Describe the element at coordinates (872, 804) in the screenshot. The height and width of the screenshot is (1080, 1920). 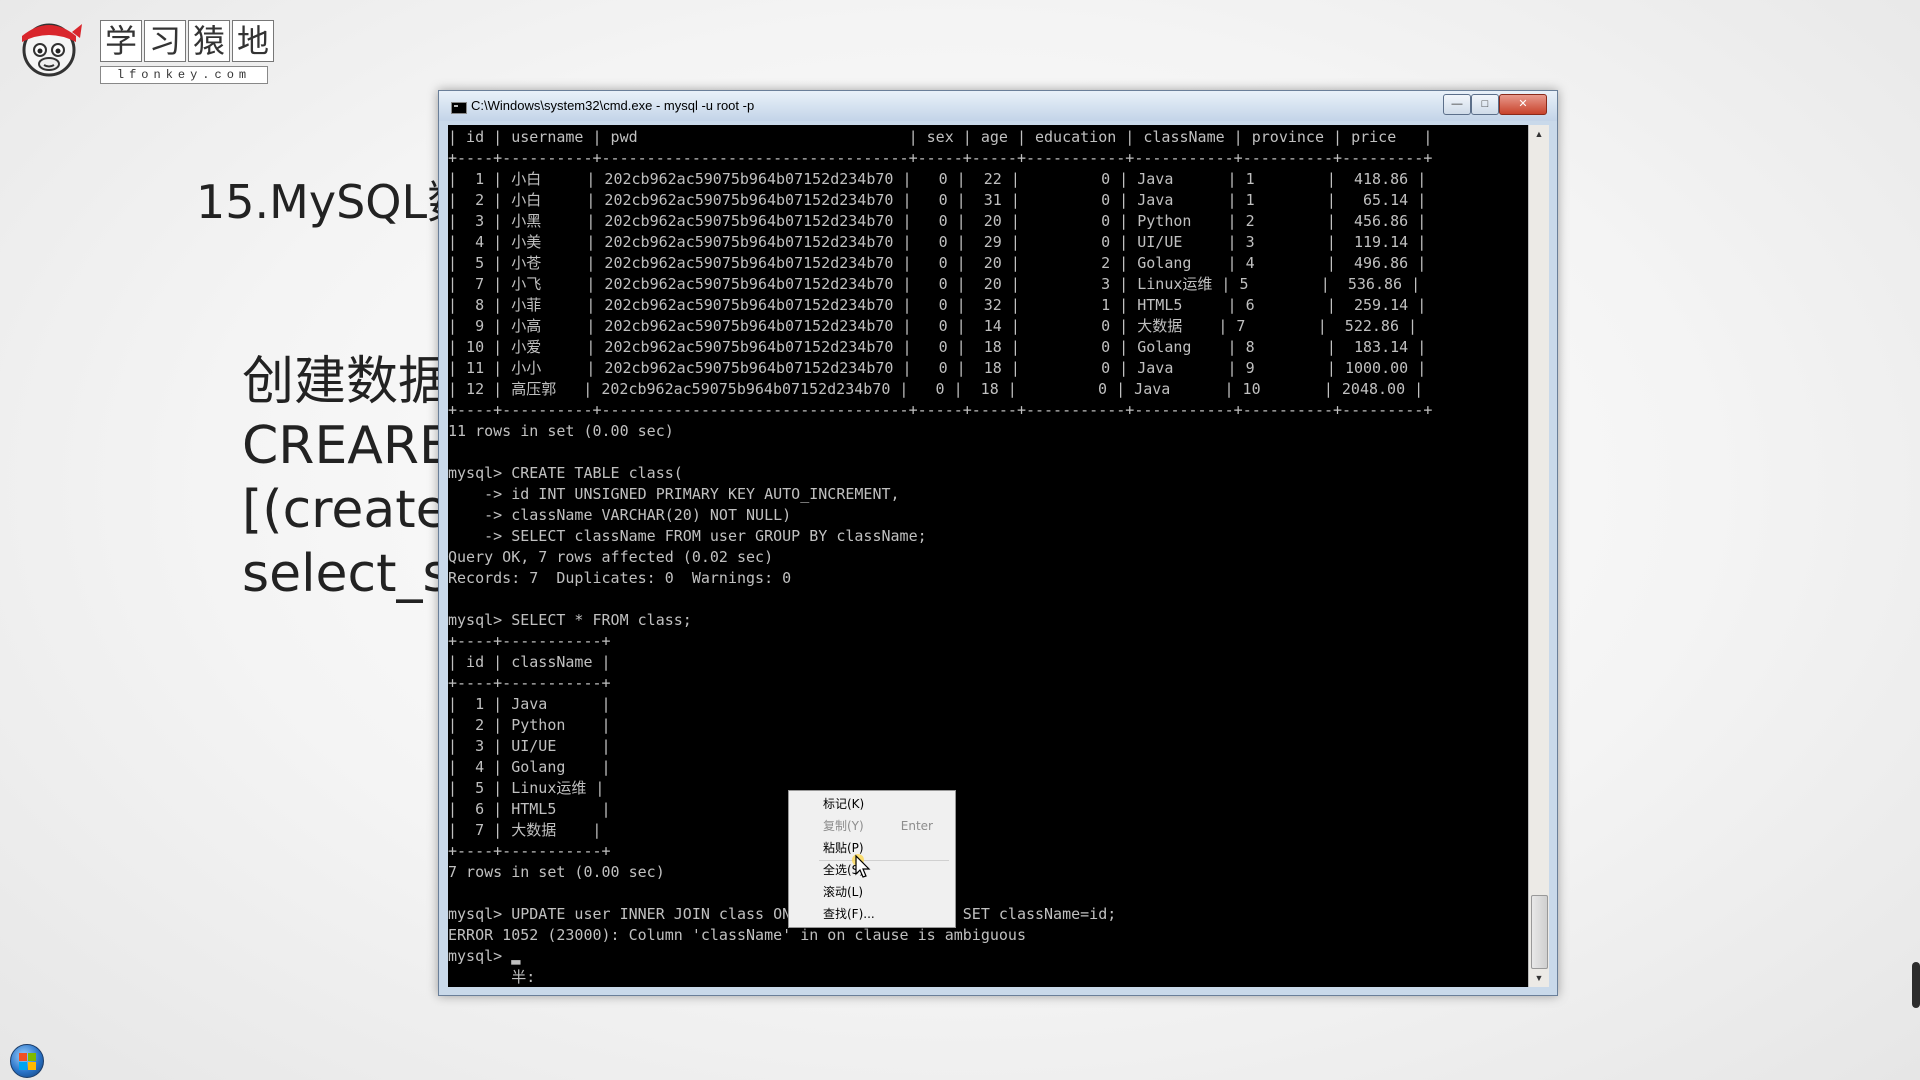
I see `menu-item-mark: 标记(K)` at that location.